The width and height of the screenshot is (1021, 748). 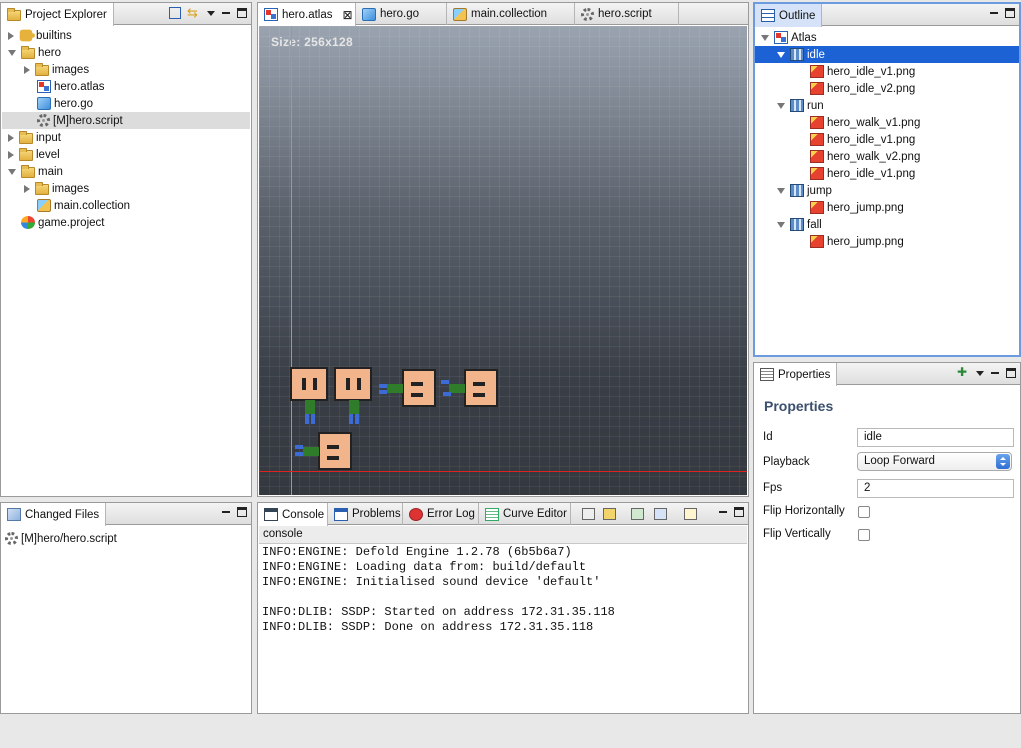 What do you see at coordinates (935, 488) in the screenshot?
I see `fps-field: 2` at bounding box center [935, 488].